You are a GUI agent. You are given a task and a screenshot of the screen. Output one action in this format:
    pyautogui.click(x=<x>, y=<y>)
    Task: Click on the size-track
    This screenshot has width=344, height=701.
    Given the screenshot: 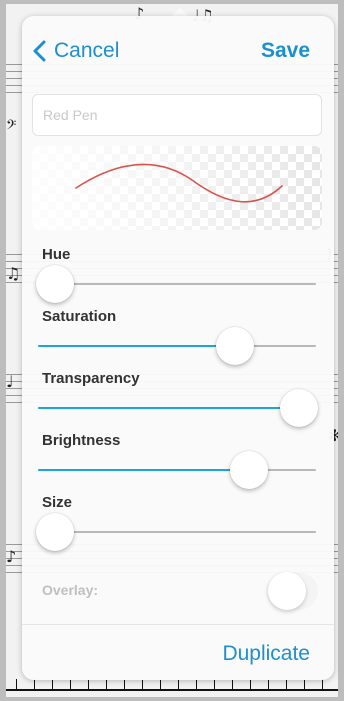 What is the action you would take?
    pyautogui.click(x=177, y=532)
    